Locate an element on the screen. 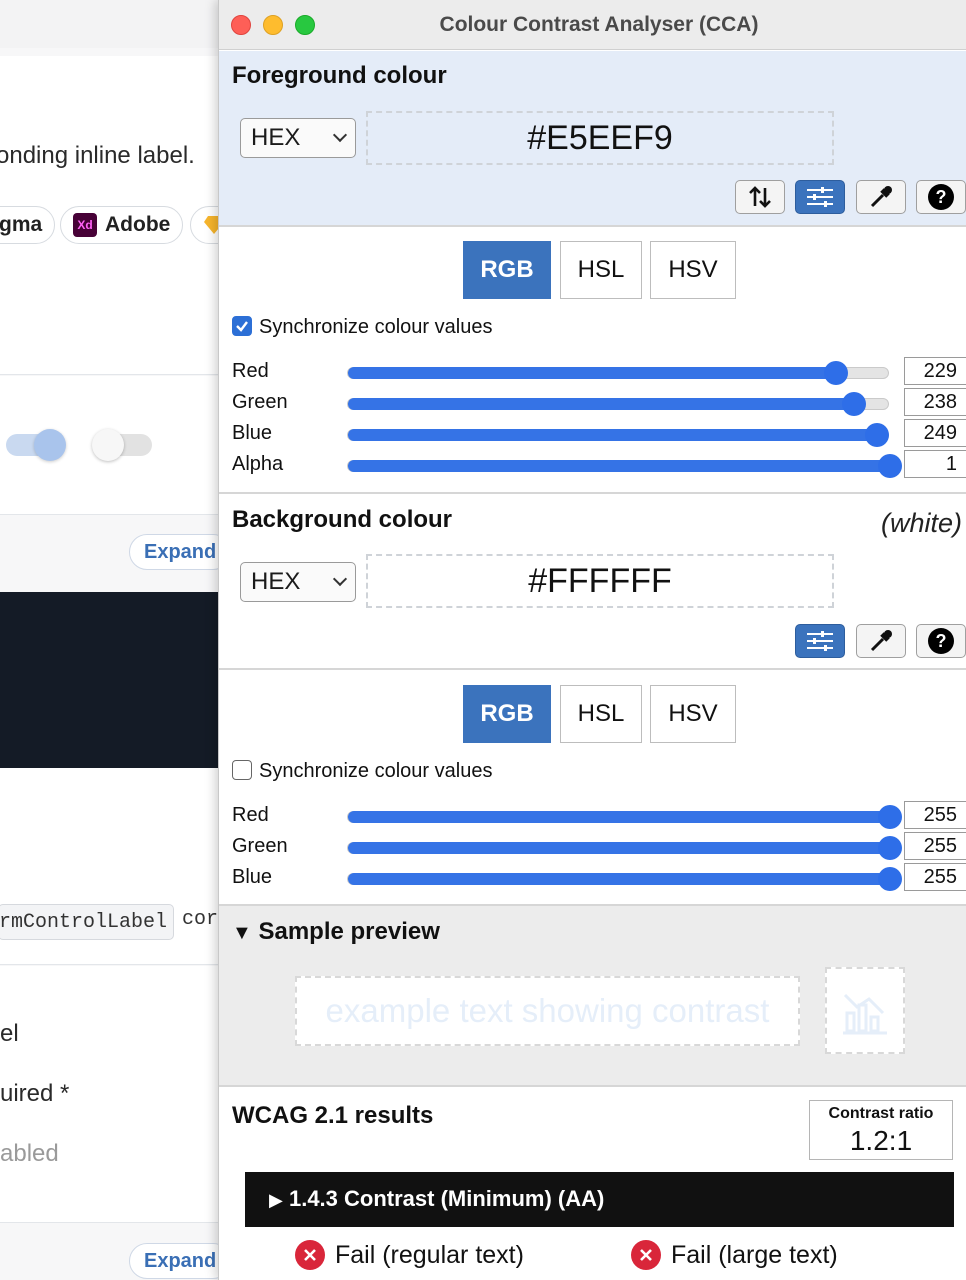 The height and width of the screenshot is (1280, 966). green-value-input: 238 is located at coordinates (935, 402).